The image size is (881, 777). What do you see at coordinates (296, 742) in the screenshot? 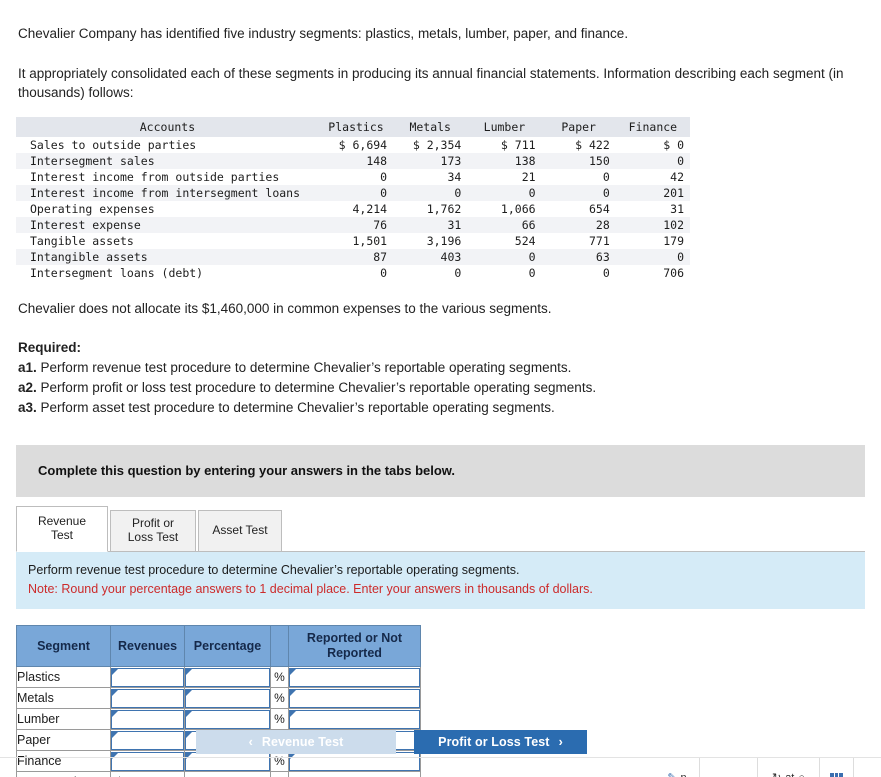
I see `prev-revenue-test-button: ‹ Revenue Test` at bounding box center [296, 742].